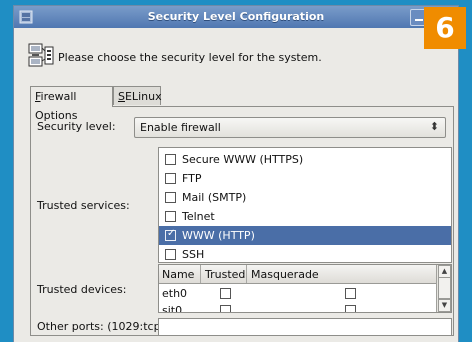 This screenshot has width=472, height=342. I want to click on service-label: FTP, so click(192, 178).